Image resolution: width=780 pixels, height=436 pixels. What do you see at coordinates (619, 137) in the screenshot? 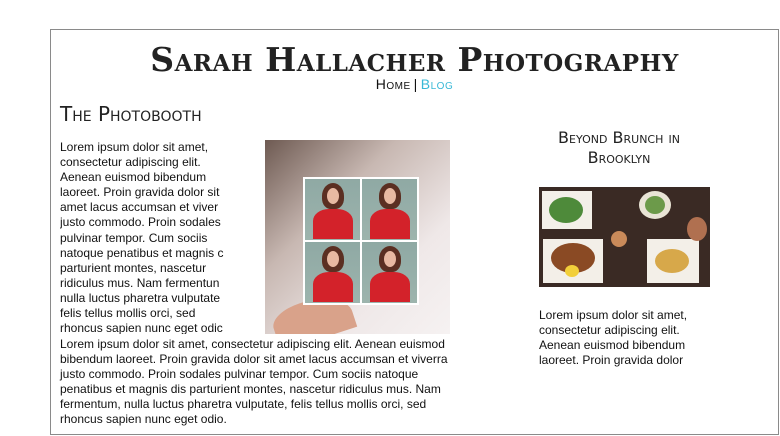
I see `side-title-line: Beyond Brunch in` at bounding box center [619, 137].